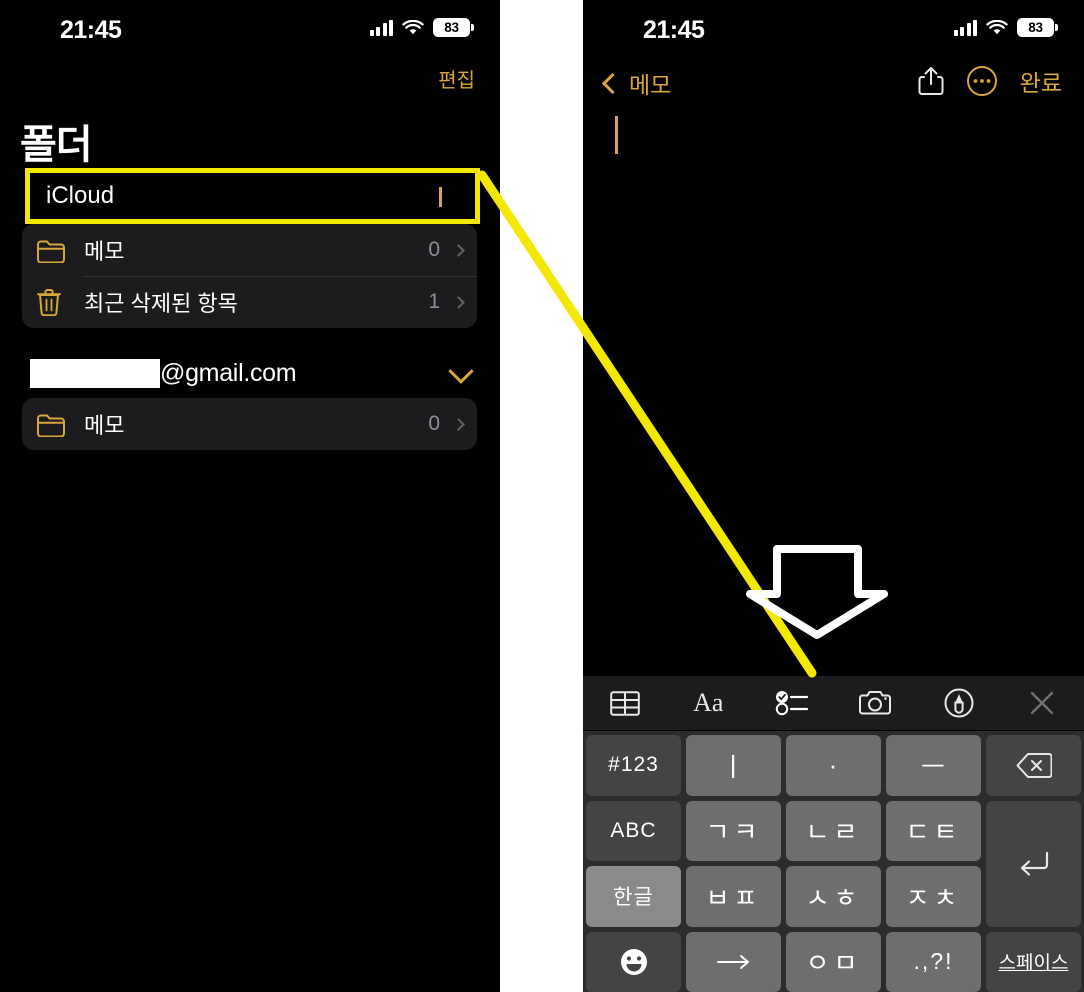 The height and width of the screenshot is (992, 1084). Describe the element at coordinates (456, 78) in the screenshot. I see `edit-button: 편집` at that location.